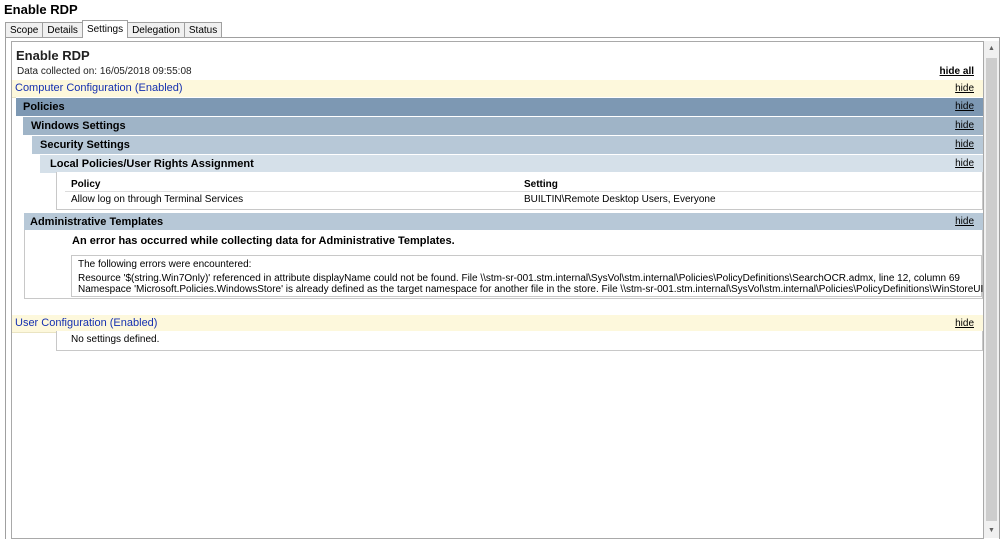 This screenshot has height=539, width=1000. What do you see at coordinates (152, 164) in the screenshot?
I see `local-policies-label: Local Policies/User Rights Assignment` at bounding box center [152, 164].